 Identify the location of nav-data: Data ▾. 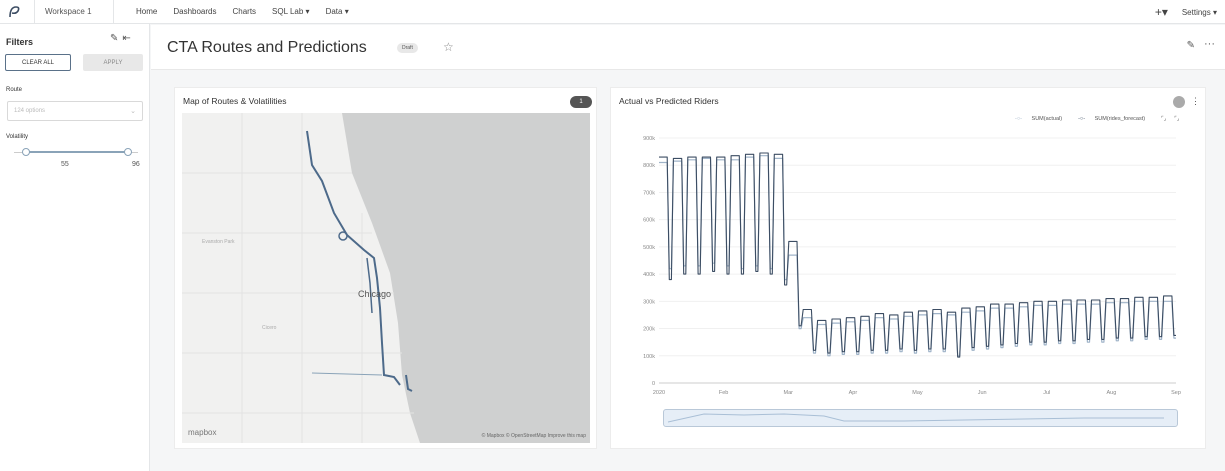
(337, 11).